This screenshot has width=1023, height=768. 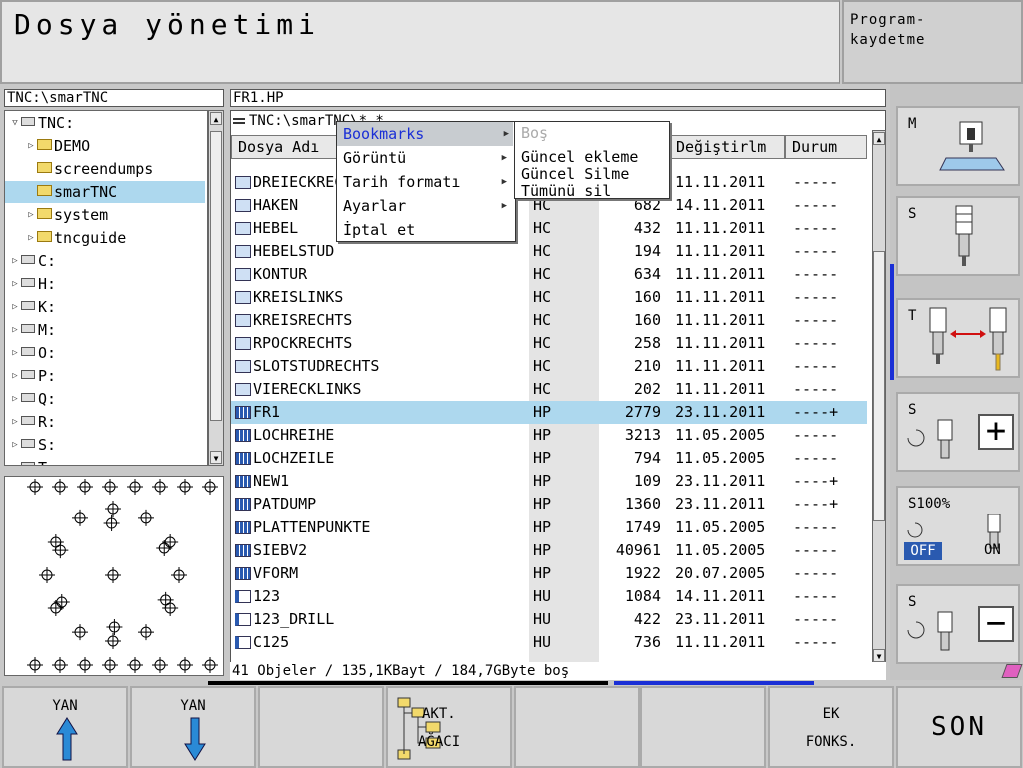 I want to click on file-row: LOCHREIHE HP 3213 11.05.2005 -----, so click(x=549, y=435).